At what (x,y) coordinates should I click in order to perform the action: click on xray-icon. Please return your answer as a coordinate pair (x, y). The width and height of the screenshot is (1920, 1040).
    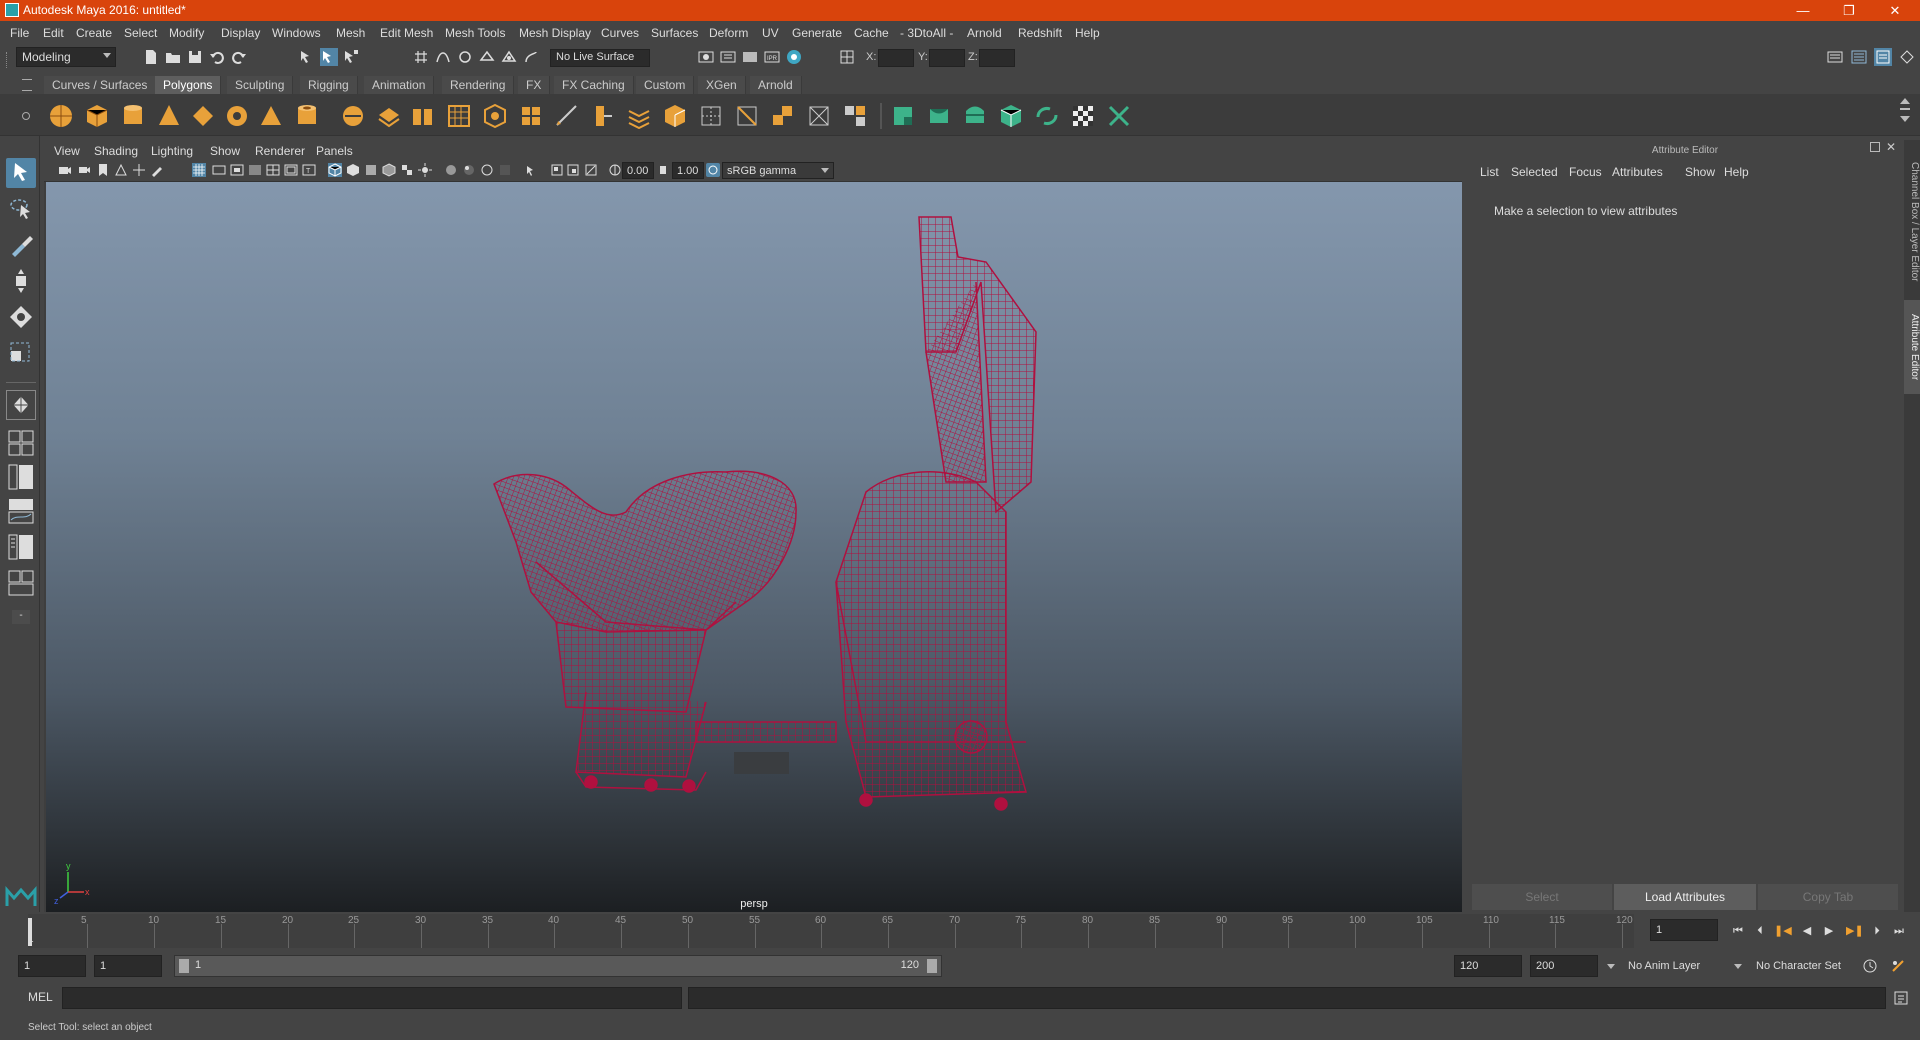
    Looking at the image, I should click on (557, 170).